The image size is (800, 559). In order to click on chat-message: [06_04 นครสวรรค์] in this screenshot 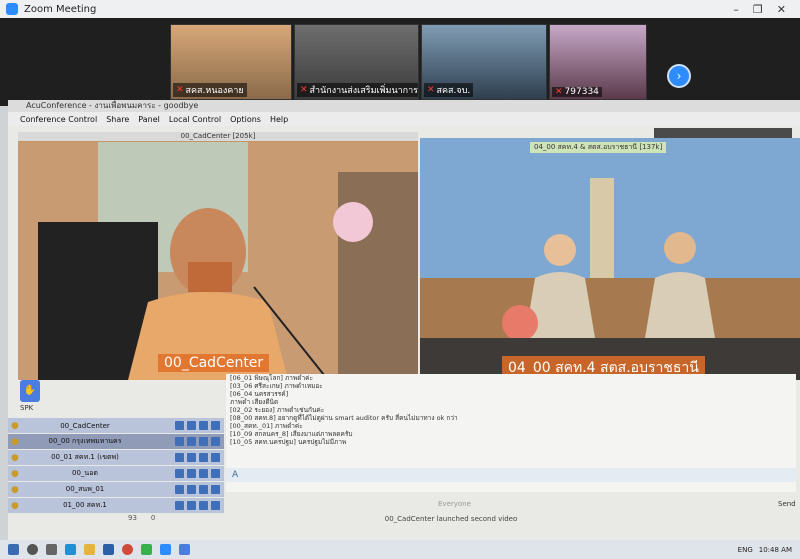, I will do `click(259, 394)`.